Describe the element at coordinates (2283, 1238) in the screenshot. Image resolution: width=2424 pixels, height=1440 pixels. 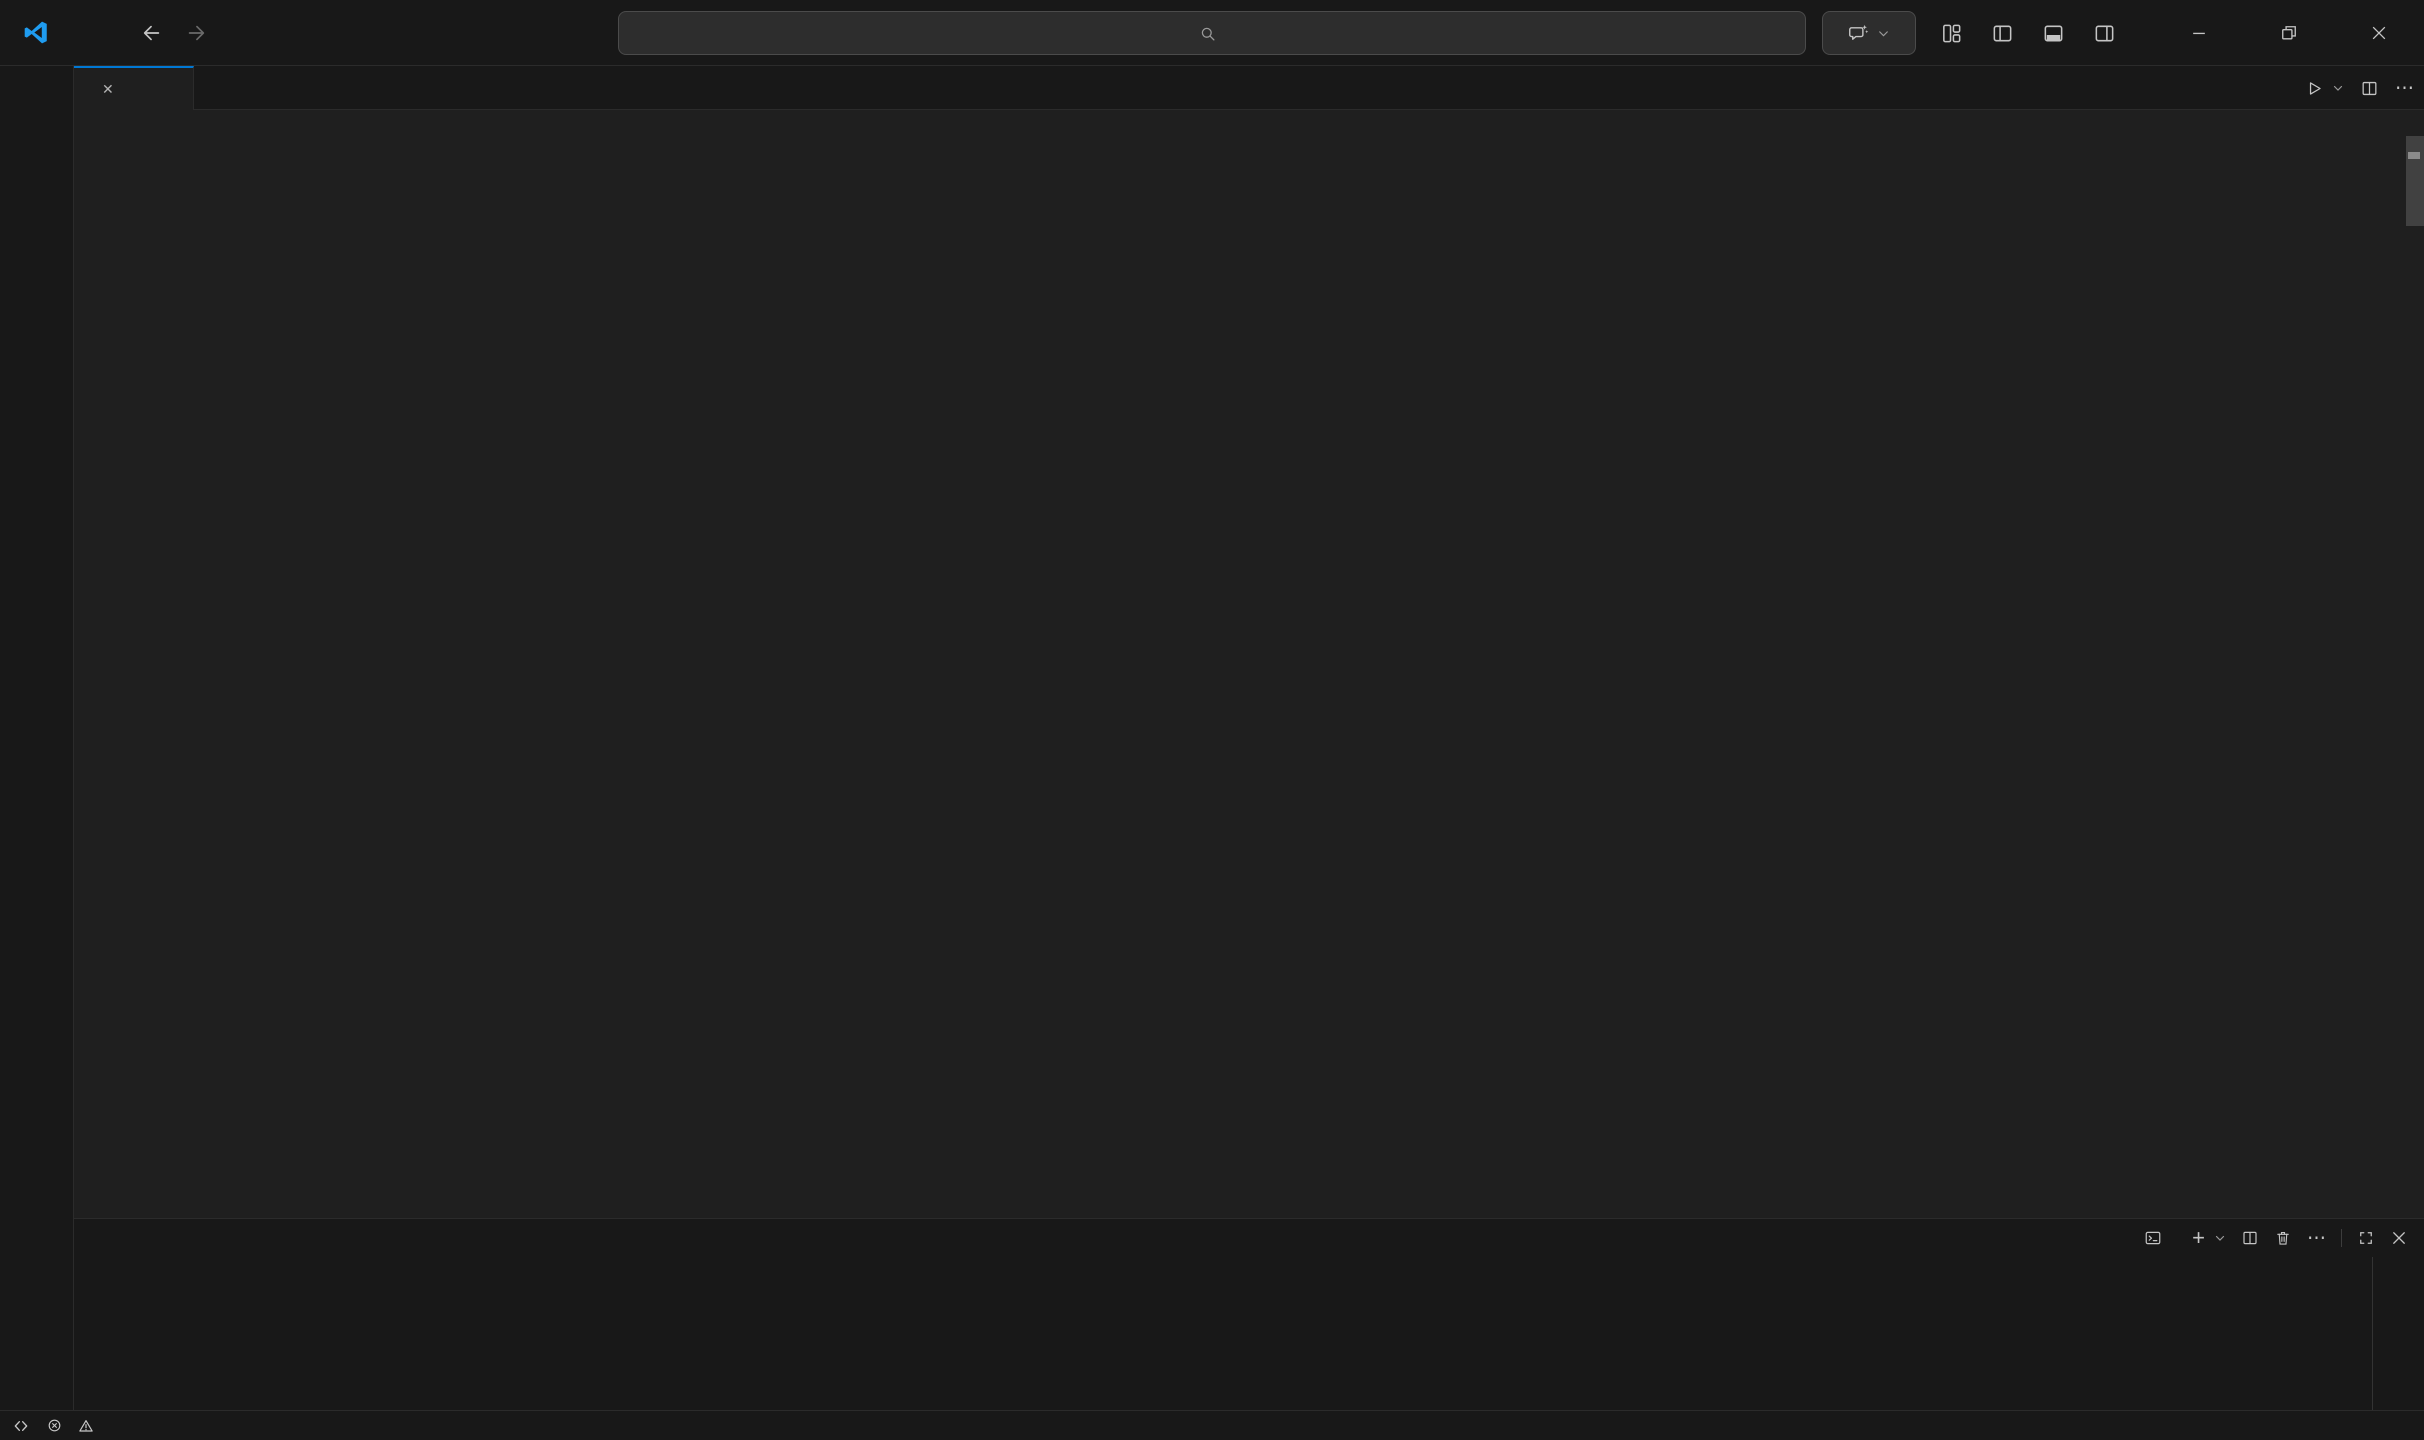
I see `kill-terminal-button` at that location.